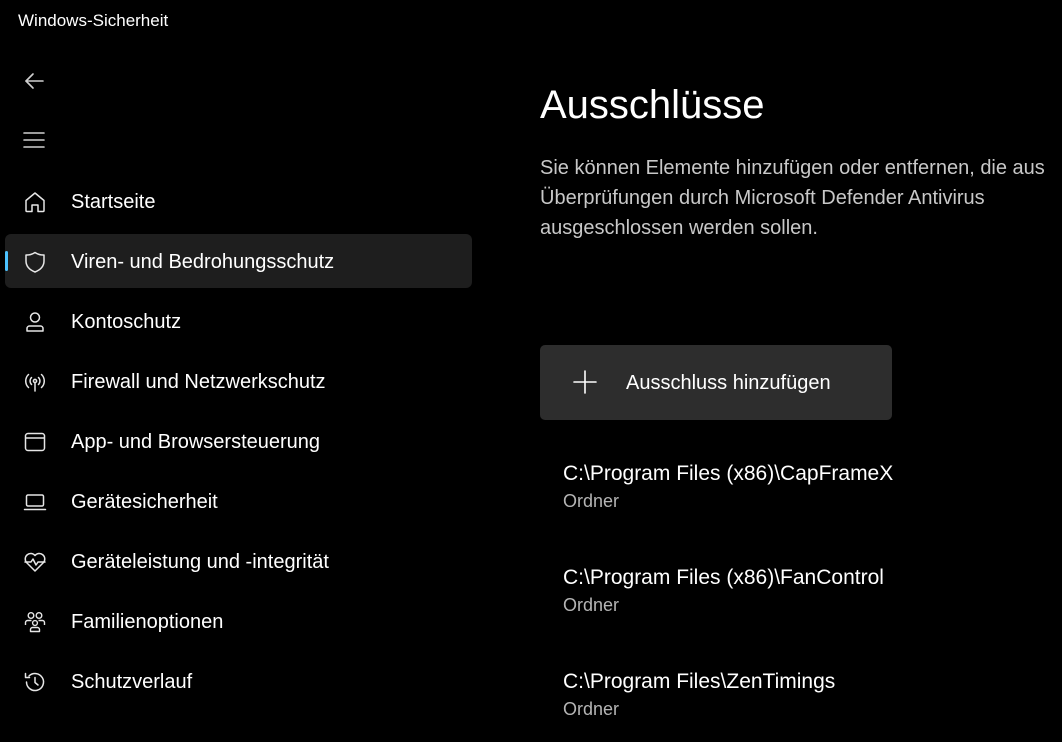  Describe the element at coordinates (803, 695) in the screenshot. I see `exclusion-item: C:\Program Files\ZenTimings Ordner` at that location.